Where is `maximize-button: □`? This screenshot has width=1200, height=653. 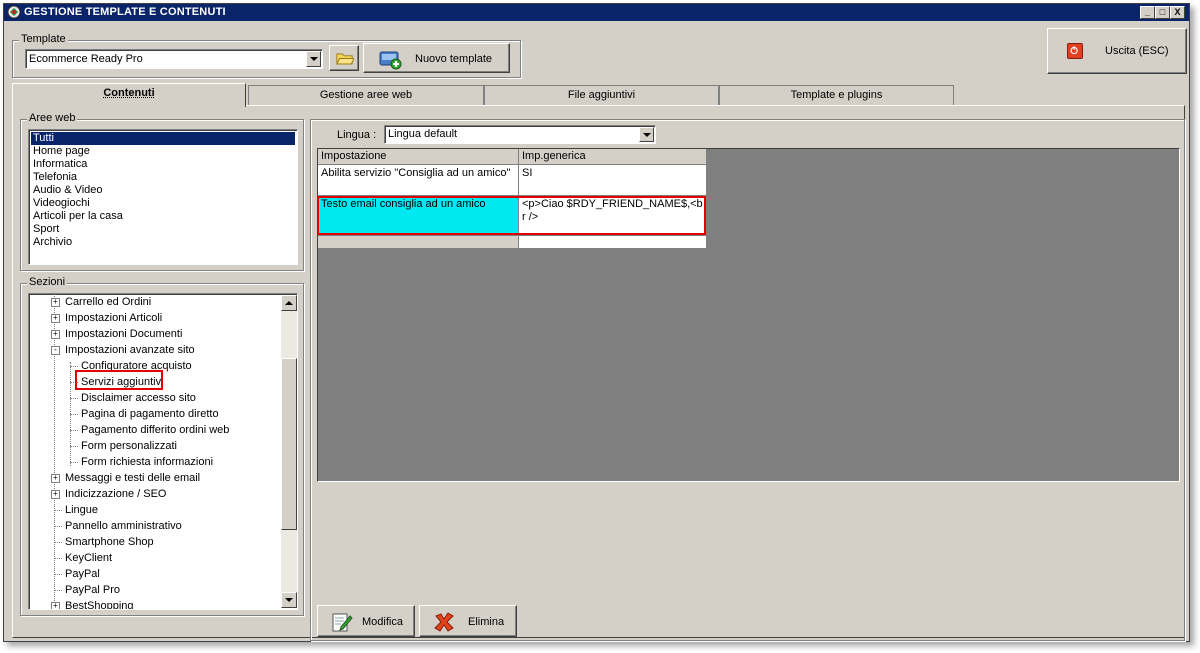
maximize-button: □ is located at coordinates (1162, 12).